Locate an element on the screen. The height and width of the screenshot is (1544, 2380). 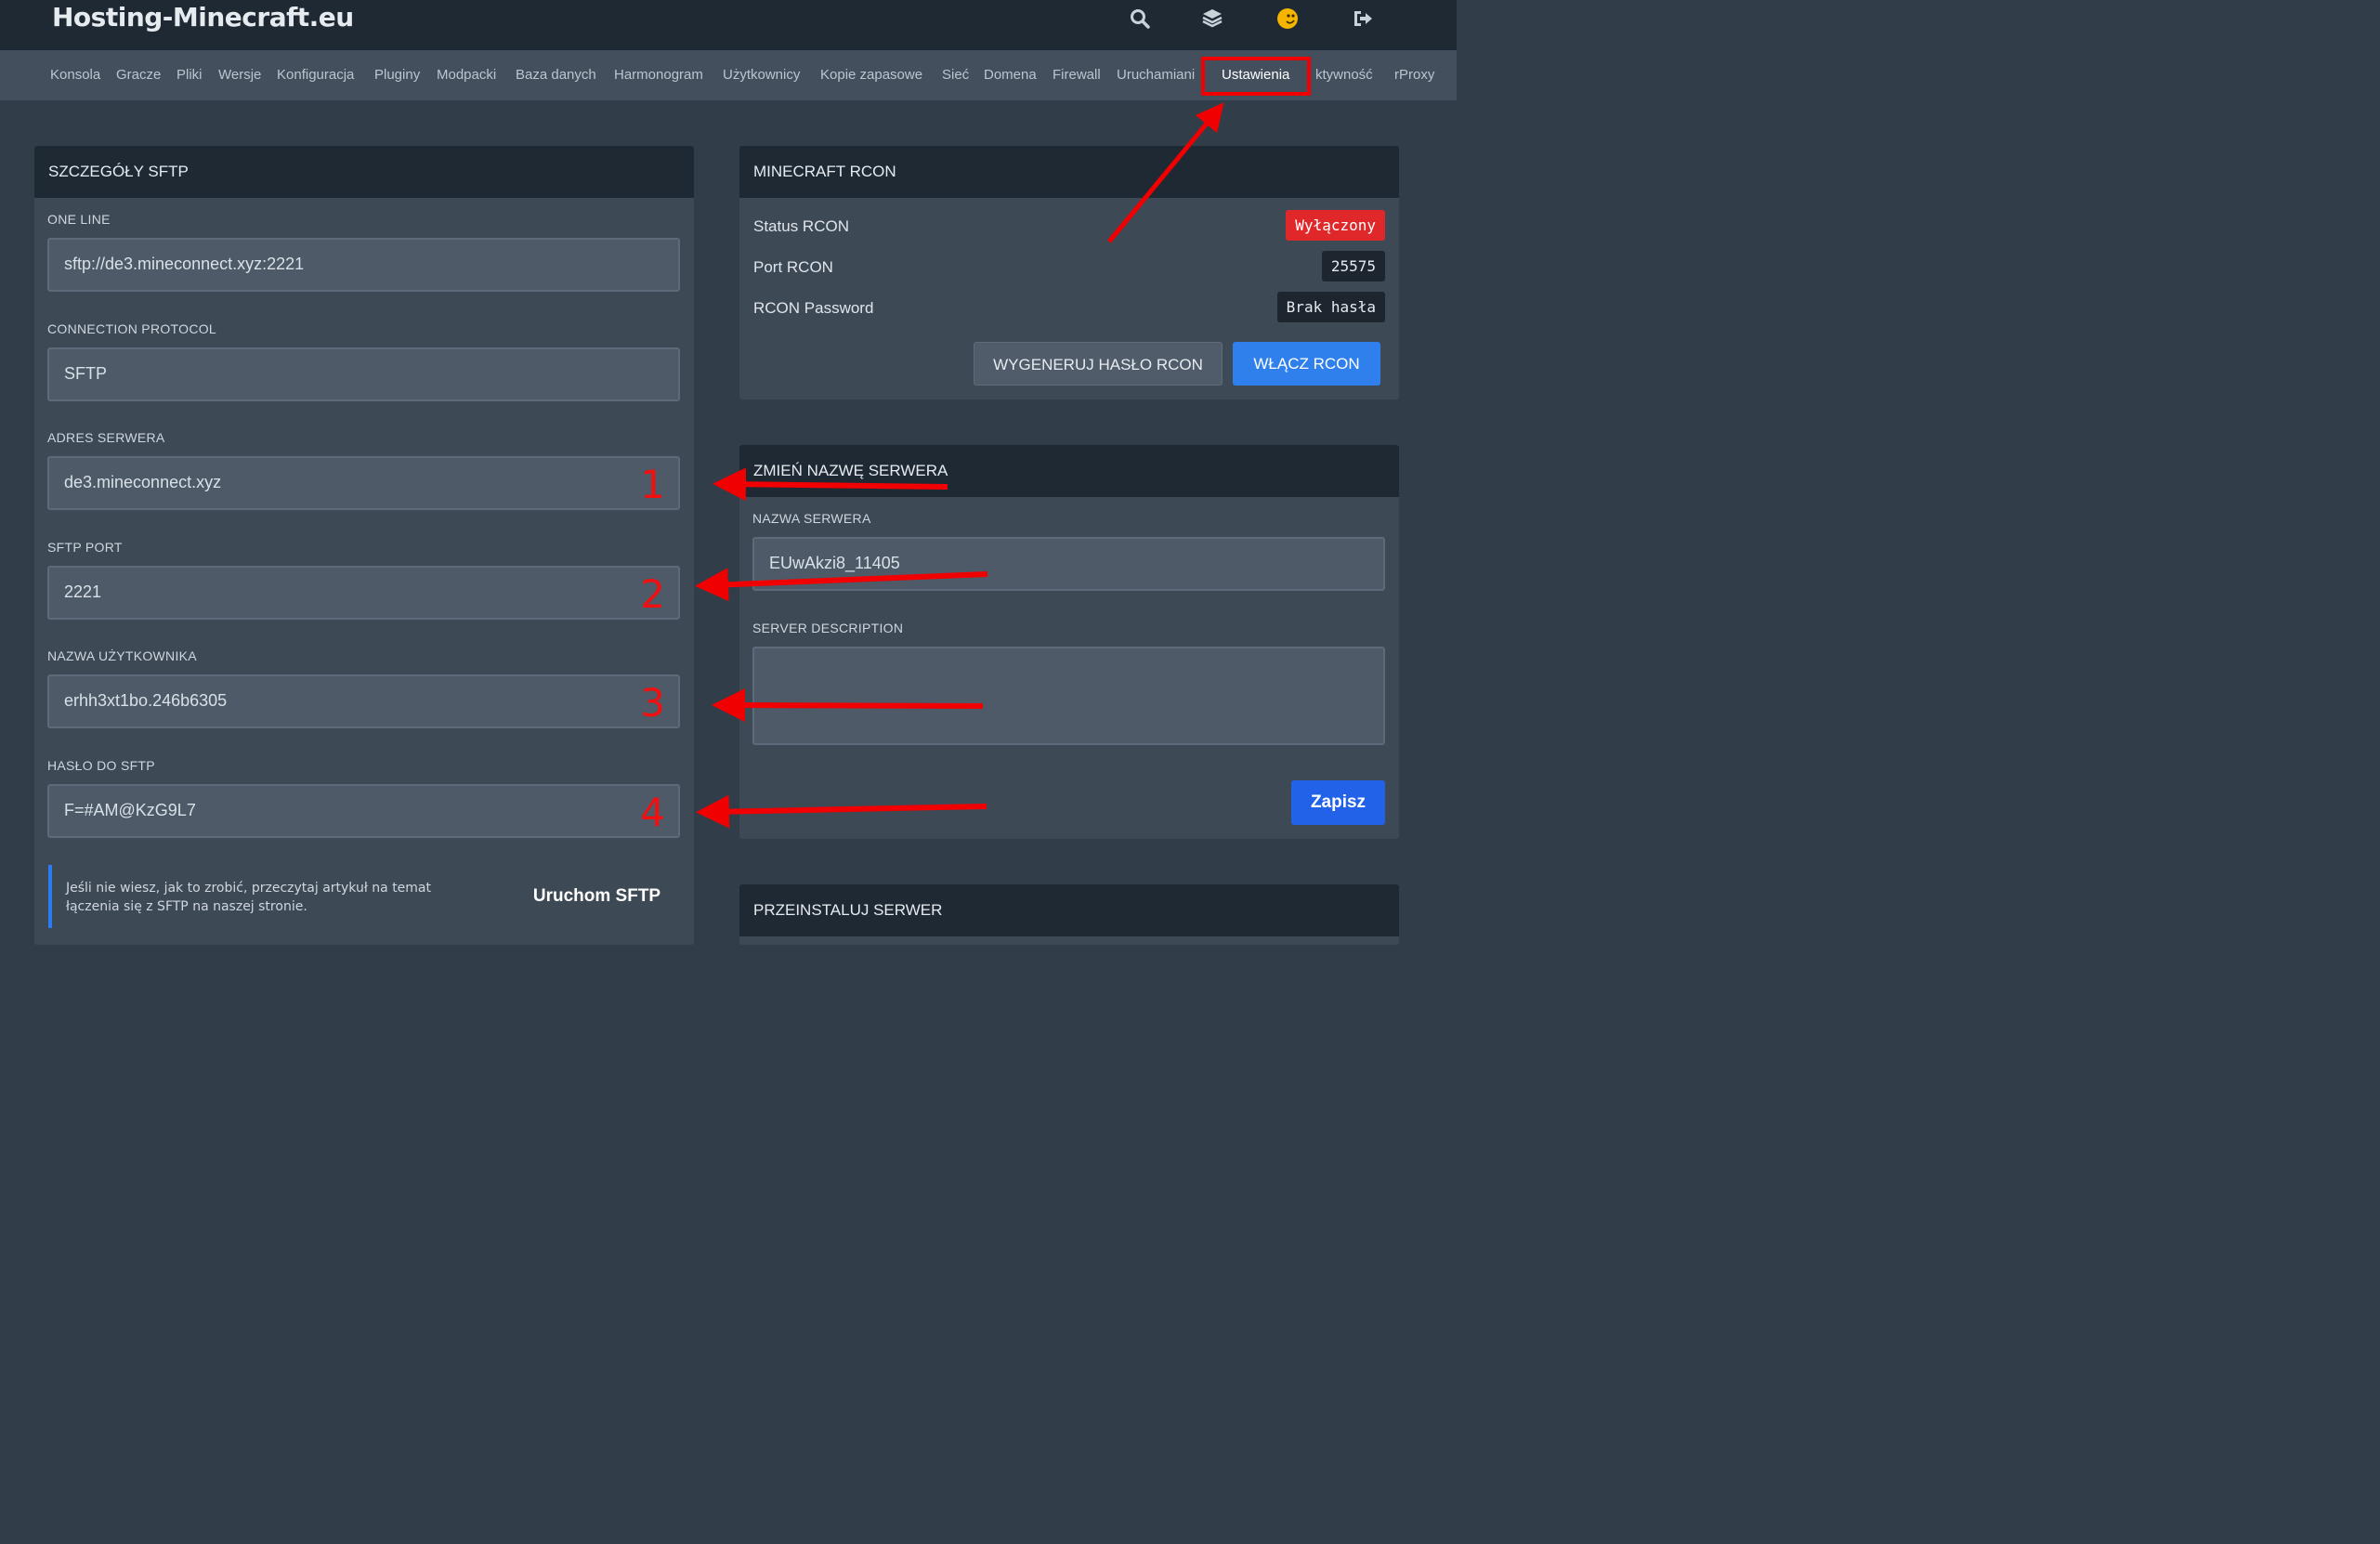
layers-icon is located at coordinates (1212, 18).